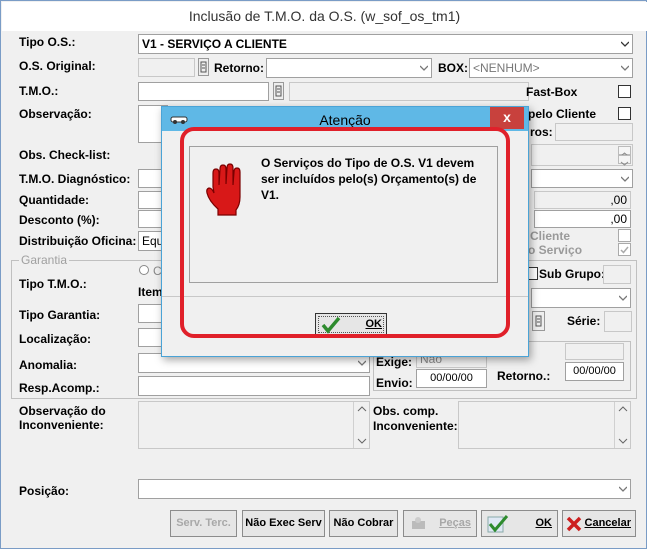 This screenshot has width=647, height=549. What do you see at coordinates (409, 91) in the screenshot?
I see `tmo-description-field` at bounding box center [409, 91].